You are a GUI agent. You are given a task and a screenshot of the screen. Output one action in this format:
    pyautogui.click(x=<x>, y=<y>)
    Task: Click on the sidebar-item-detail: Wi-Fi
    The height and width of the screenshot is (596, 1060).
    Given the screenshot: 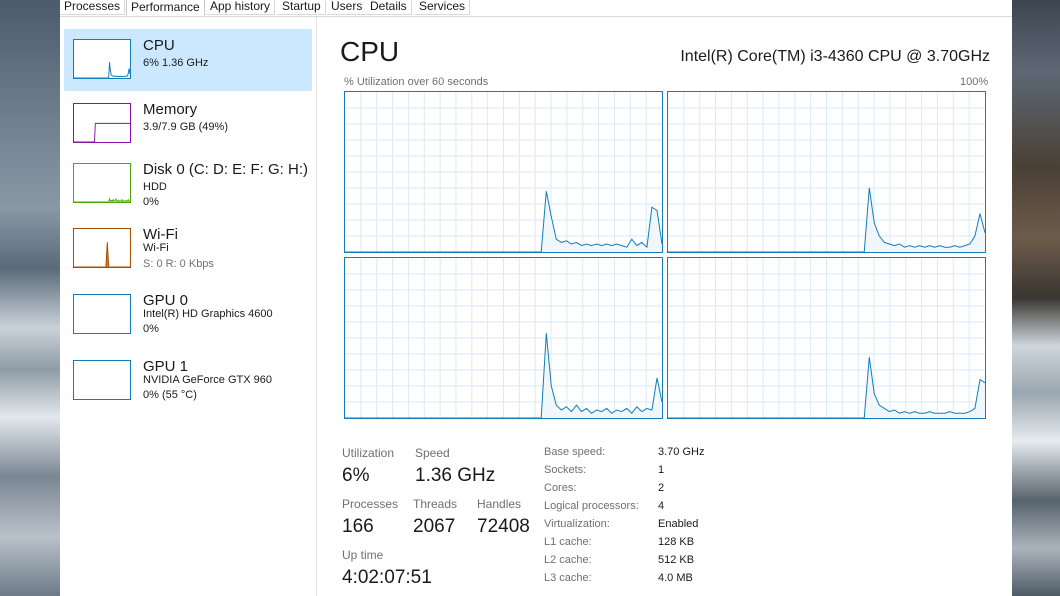 What is the action you would take?
    pyautogui.click(x=156, y=248)
    